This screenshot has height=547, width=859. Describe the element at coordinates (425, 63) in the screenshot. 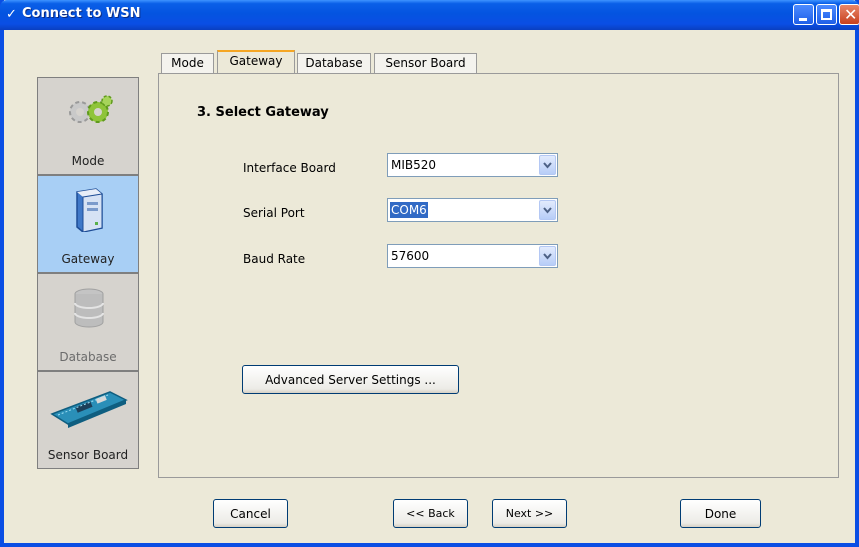

I see `tab-sensor-board: Sensor Board` at that location.